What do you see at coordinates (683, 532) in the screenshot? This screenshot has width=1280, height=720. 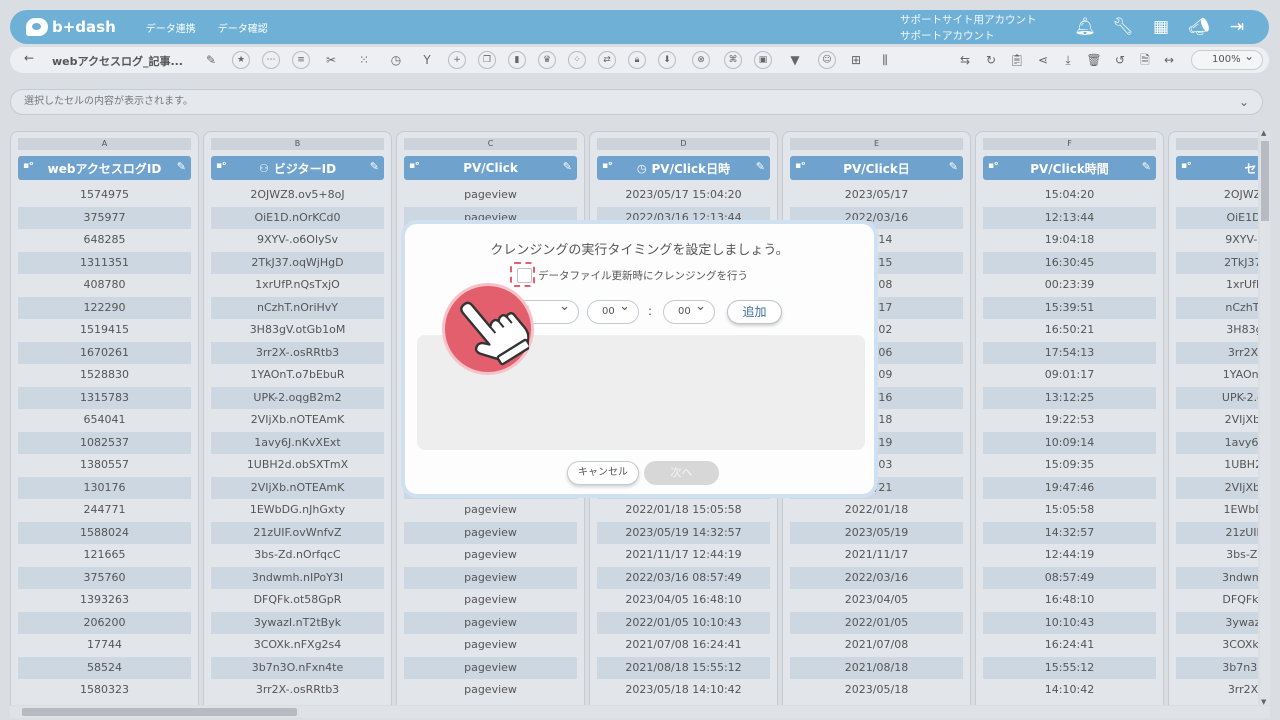 I see `table-cell: 2023/05/19 14:32:57` at bounding box center [683, 532].